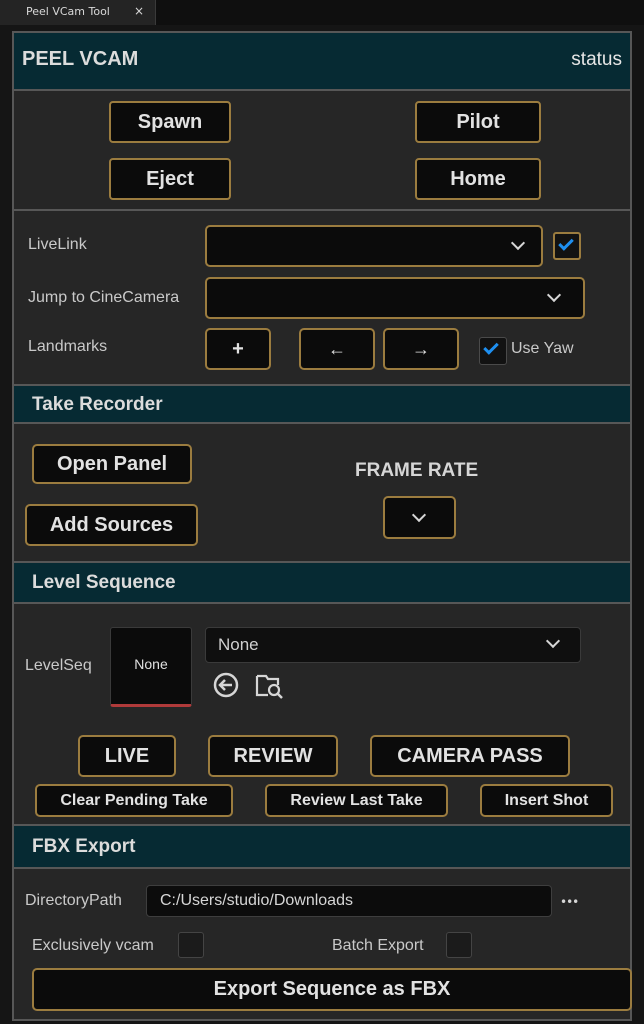  Describe the element at coordinates (569, 902) in the screenshot. I see `more-icon: •••` at that location.